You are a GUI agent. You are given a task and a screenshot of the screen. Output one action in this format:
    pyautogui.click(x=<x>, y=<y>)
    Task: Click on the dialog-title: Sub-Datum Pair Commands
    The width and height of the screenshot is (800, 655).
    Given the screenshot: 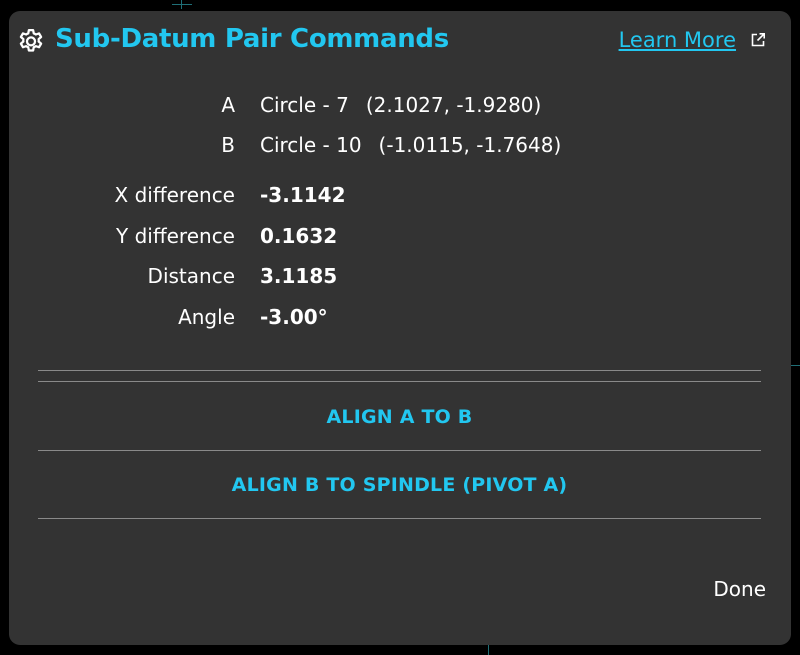 What is the action you would take?
    pyautogui.click(x=252, y=39)
    